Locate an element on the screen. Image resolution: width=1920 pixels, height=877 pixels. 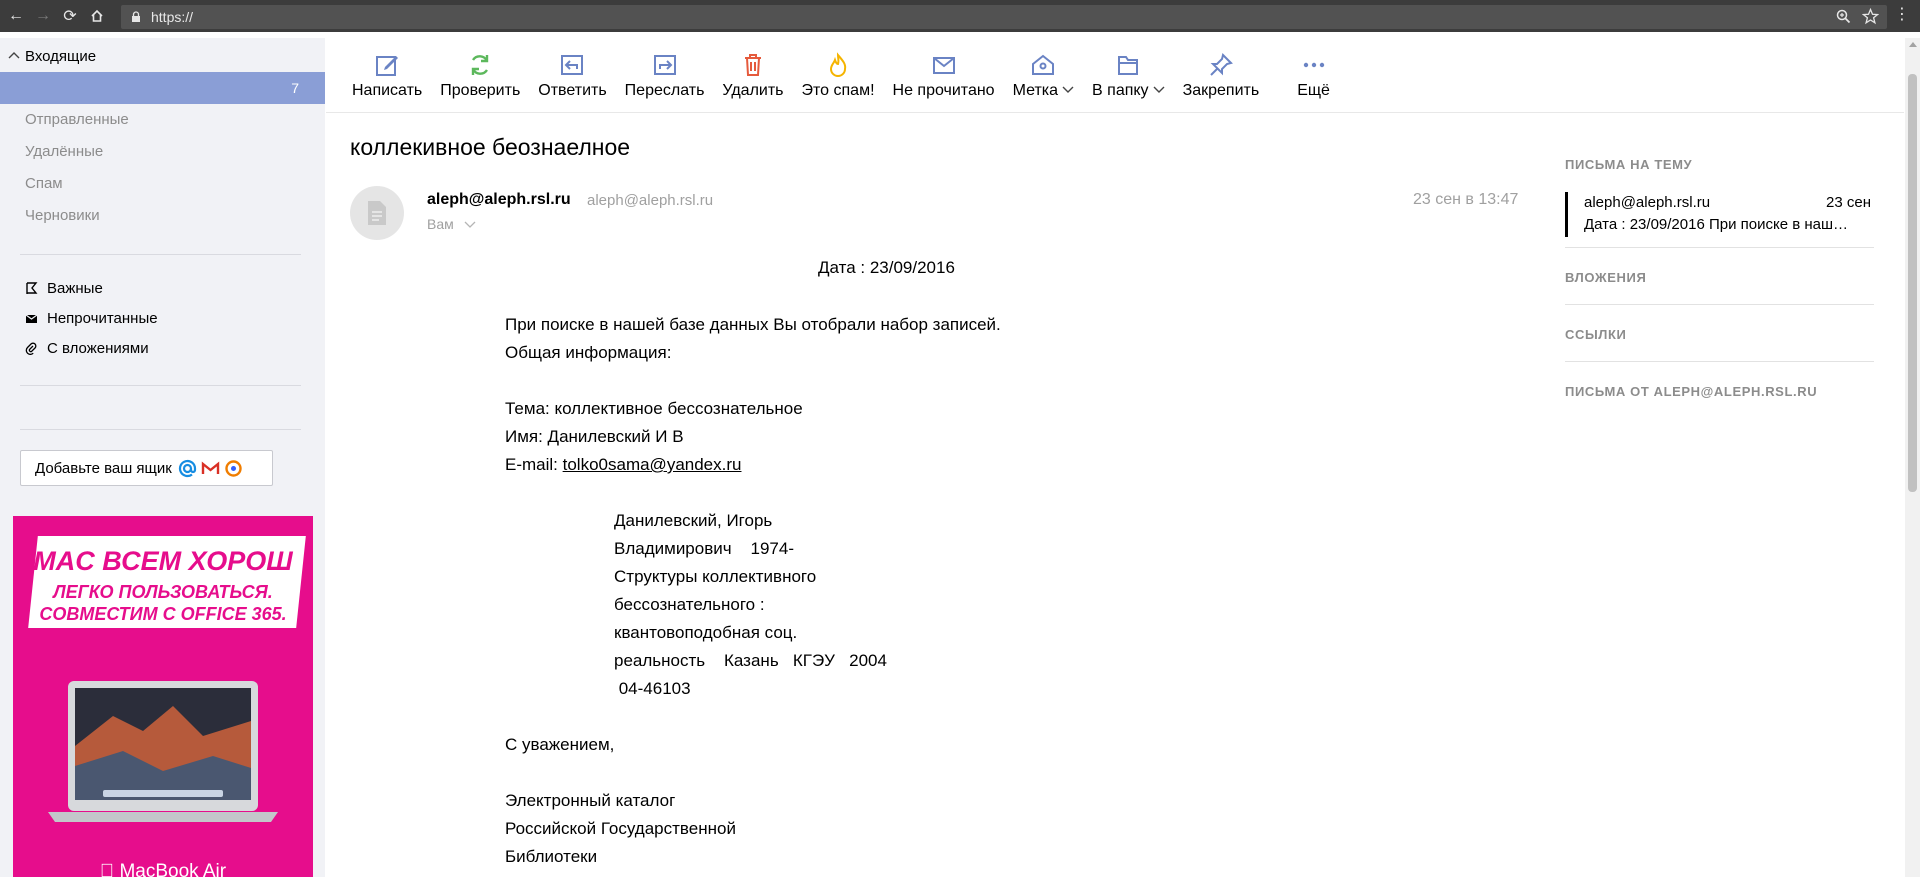
scroll-up-arrow-icon is located at coordinates (1913, 44).